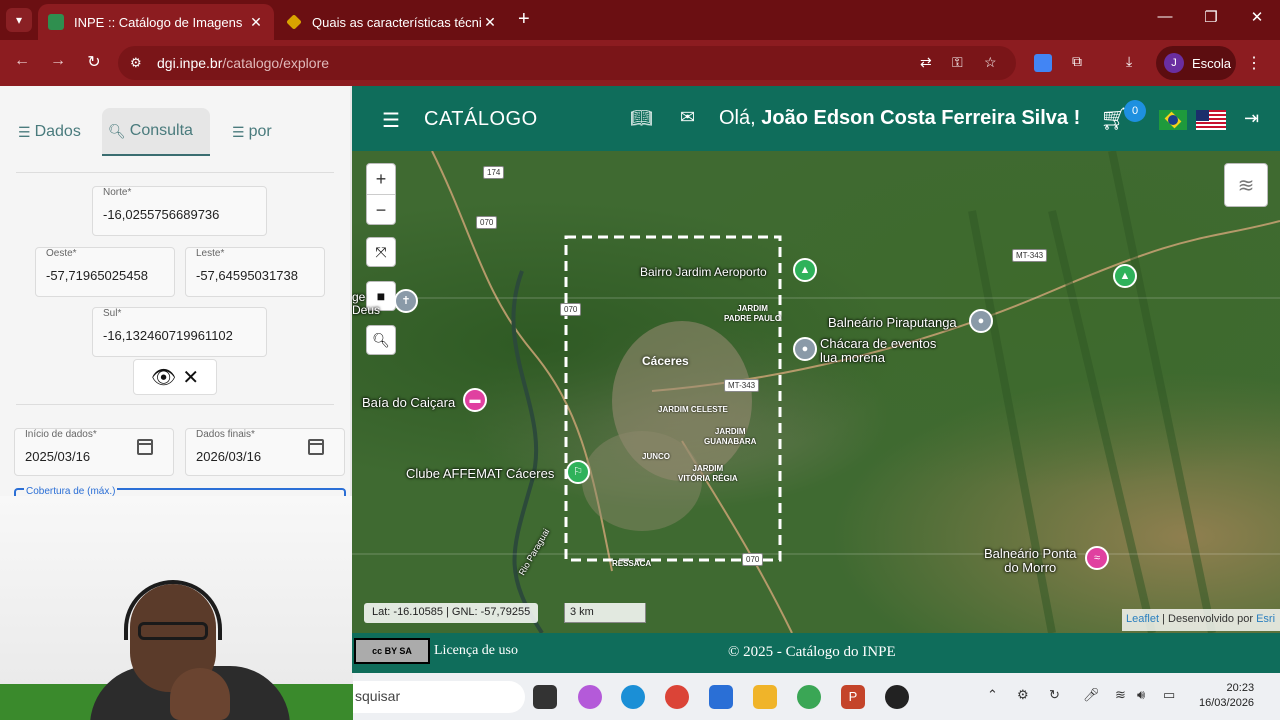 The image size is (1280, 720). Describe the element at coordinates (665, 361) in the screenshot. I see `map-label-caceres: Cáceres` at that location.